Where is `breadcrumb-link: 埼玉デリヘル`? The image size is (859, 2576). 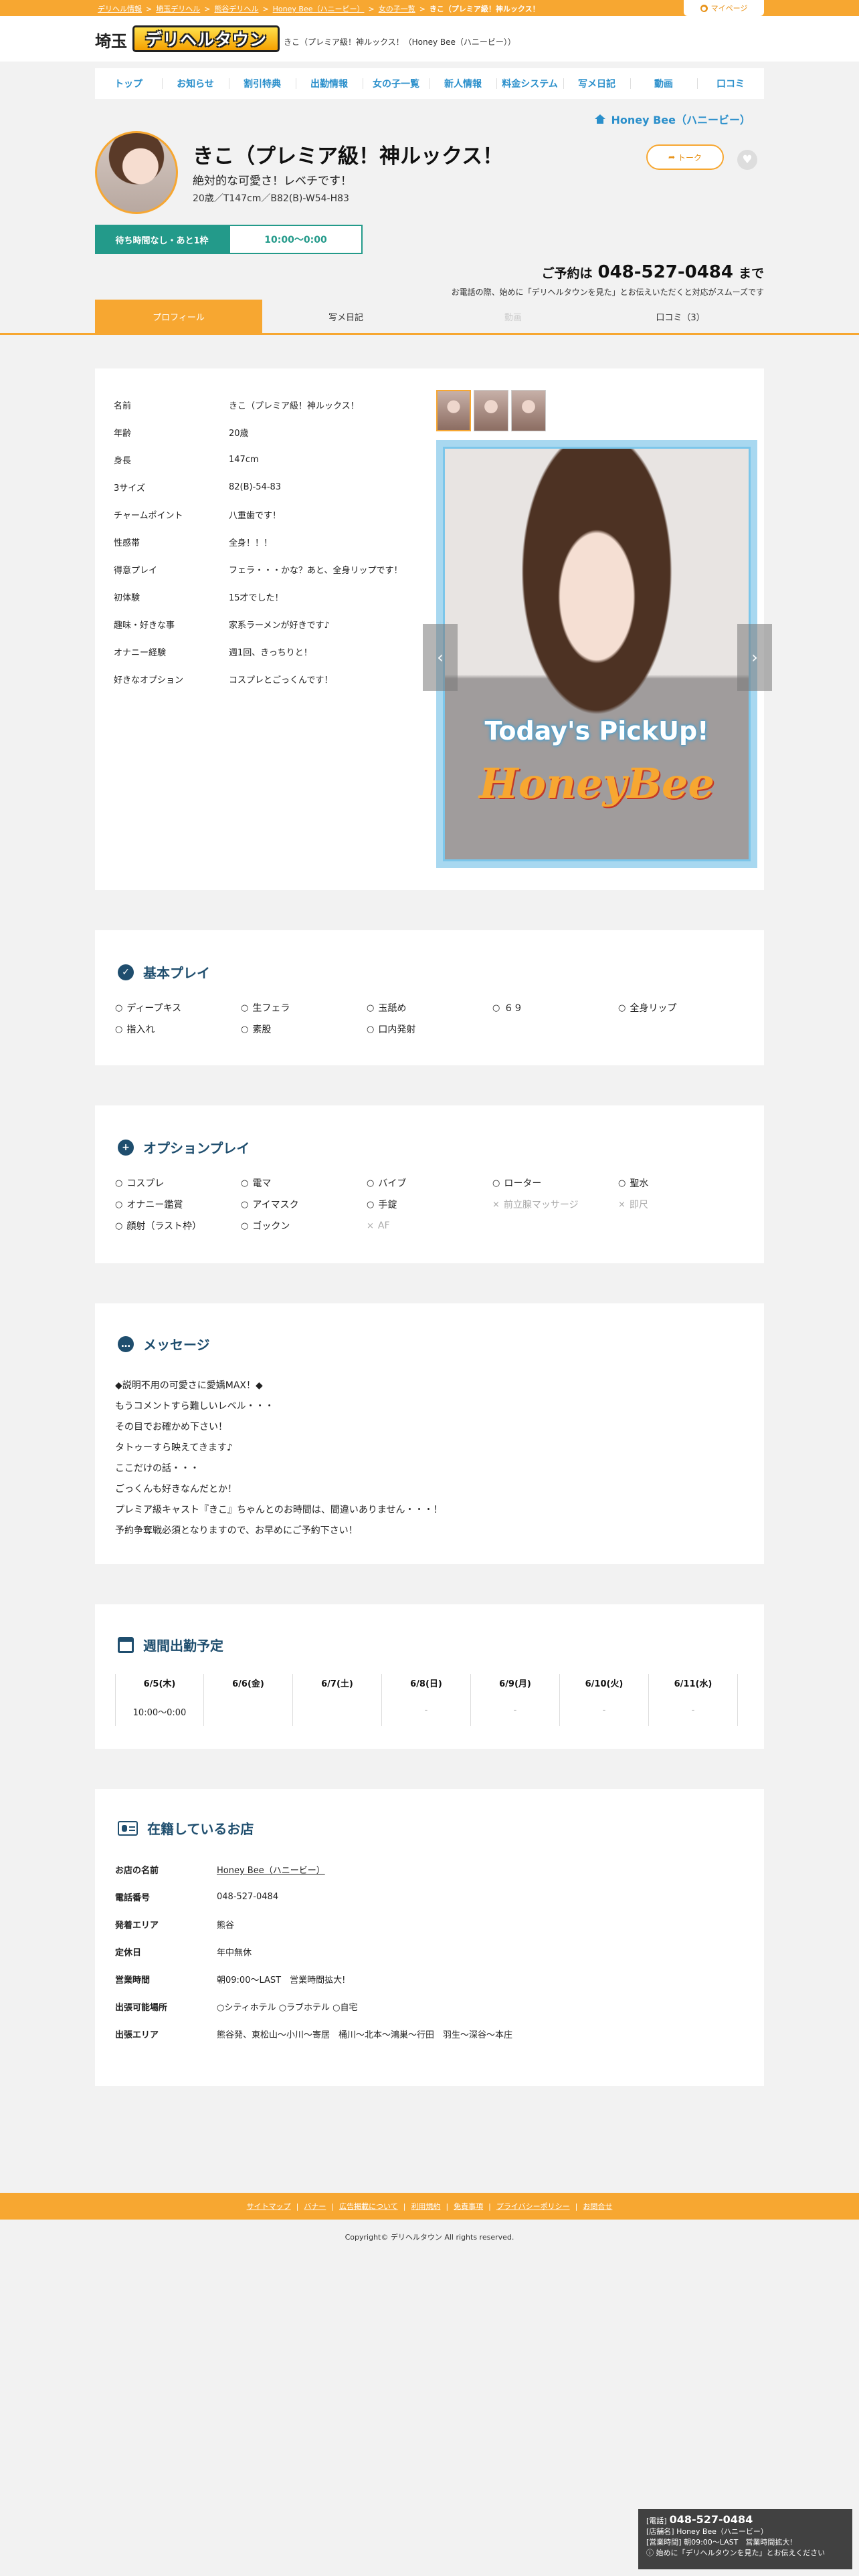
breadcrumb-link: 埼玉デリヘル is located at coordinates (178, 9).